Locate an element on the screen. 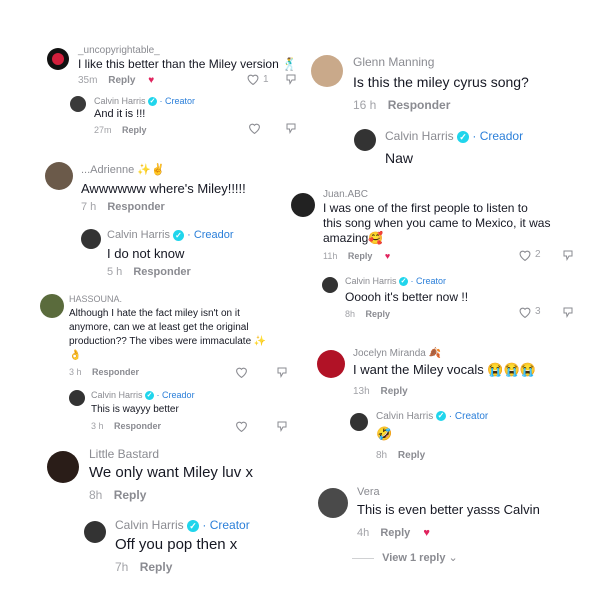 The image size is (615, 613). timestamp: 3 h is located at coordinates (97, 426).